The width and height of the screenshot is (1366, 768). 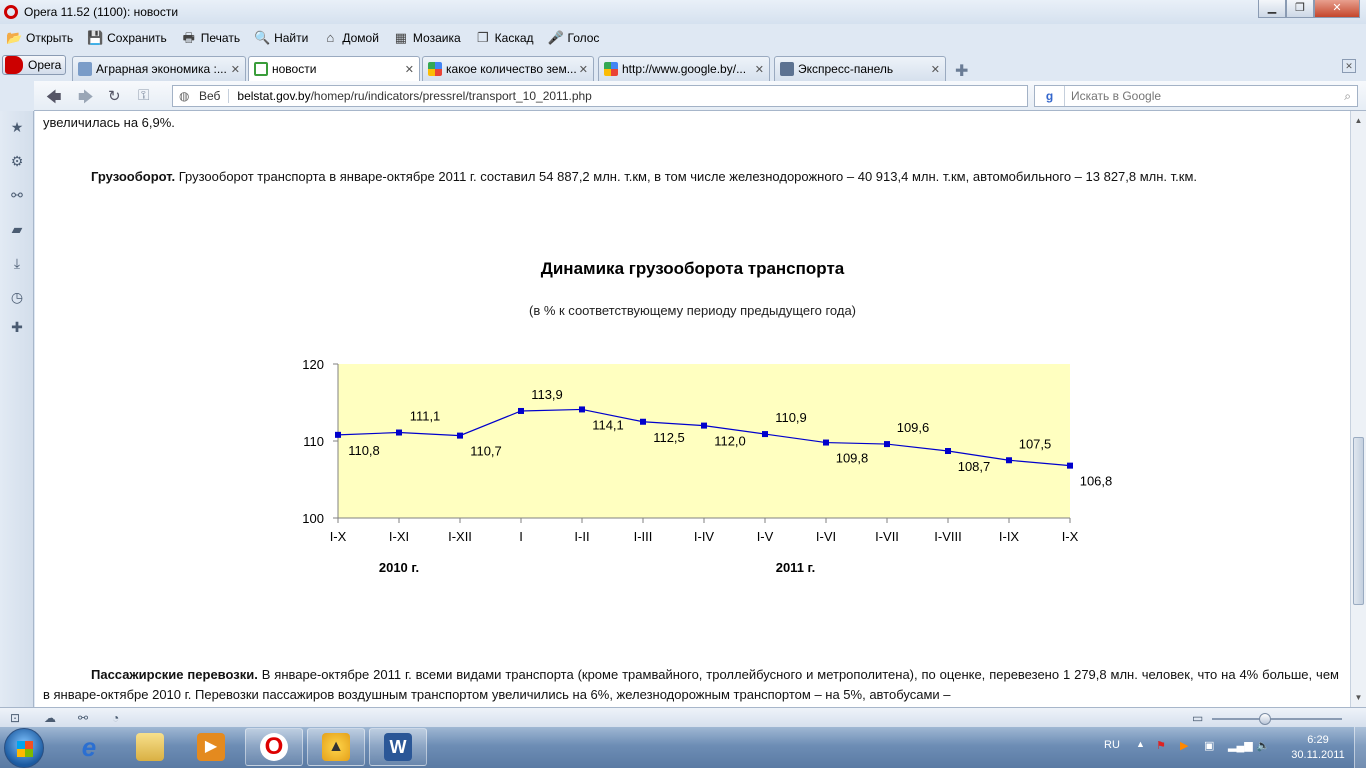 I want to click on word-icon: W, so click(x=398, y=747).